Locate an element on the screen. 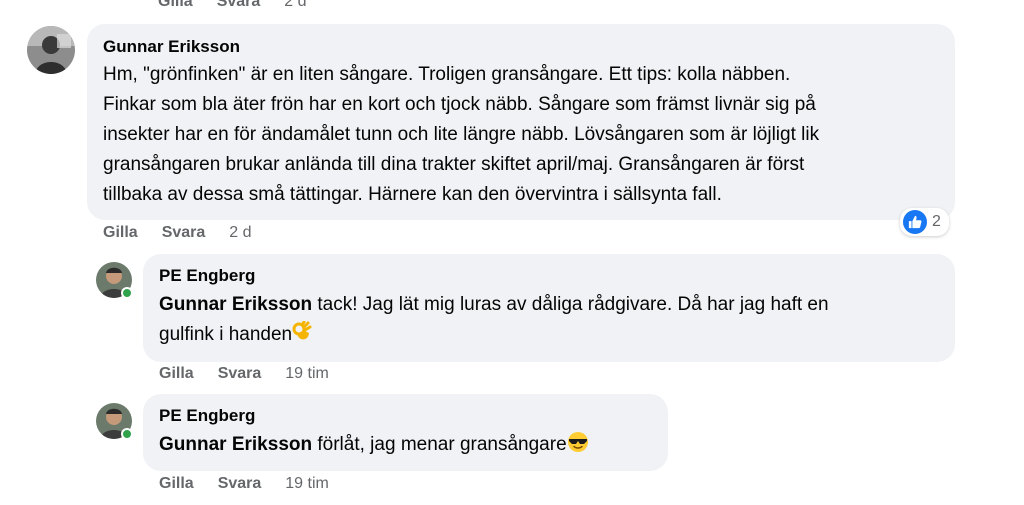  avatar-photo is located at coordinates (51, 50).